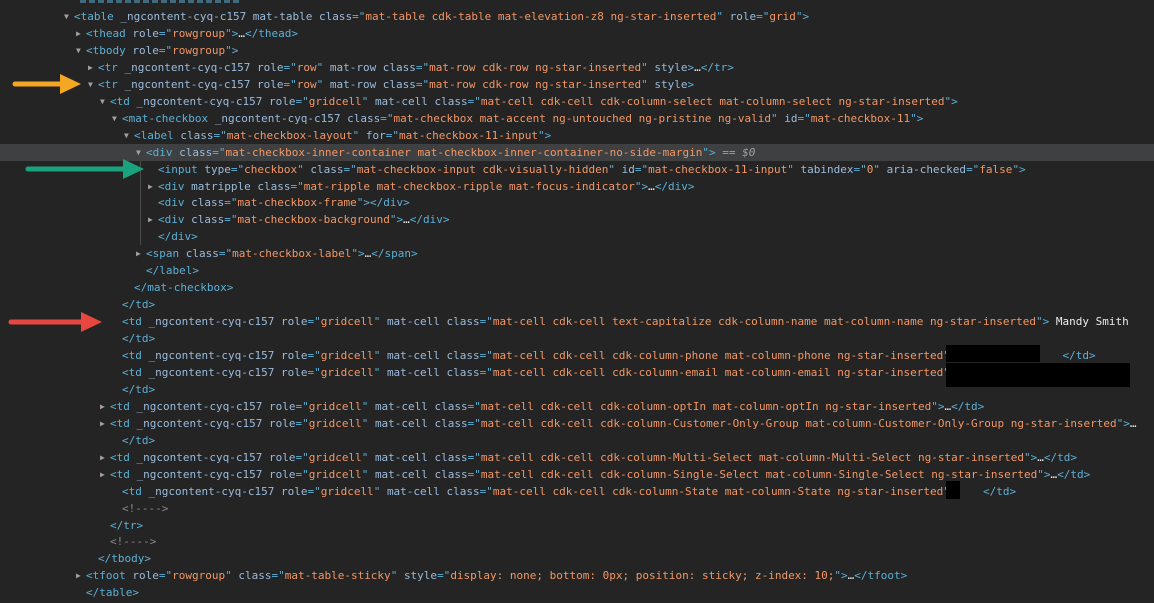  What do you see at coordinates (184, 288) in the screenshot?
I see `token-tag: </mat-checkbox>` at bounding box center [184, 288].